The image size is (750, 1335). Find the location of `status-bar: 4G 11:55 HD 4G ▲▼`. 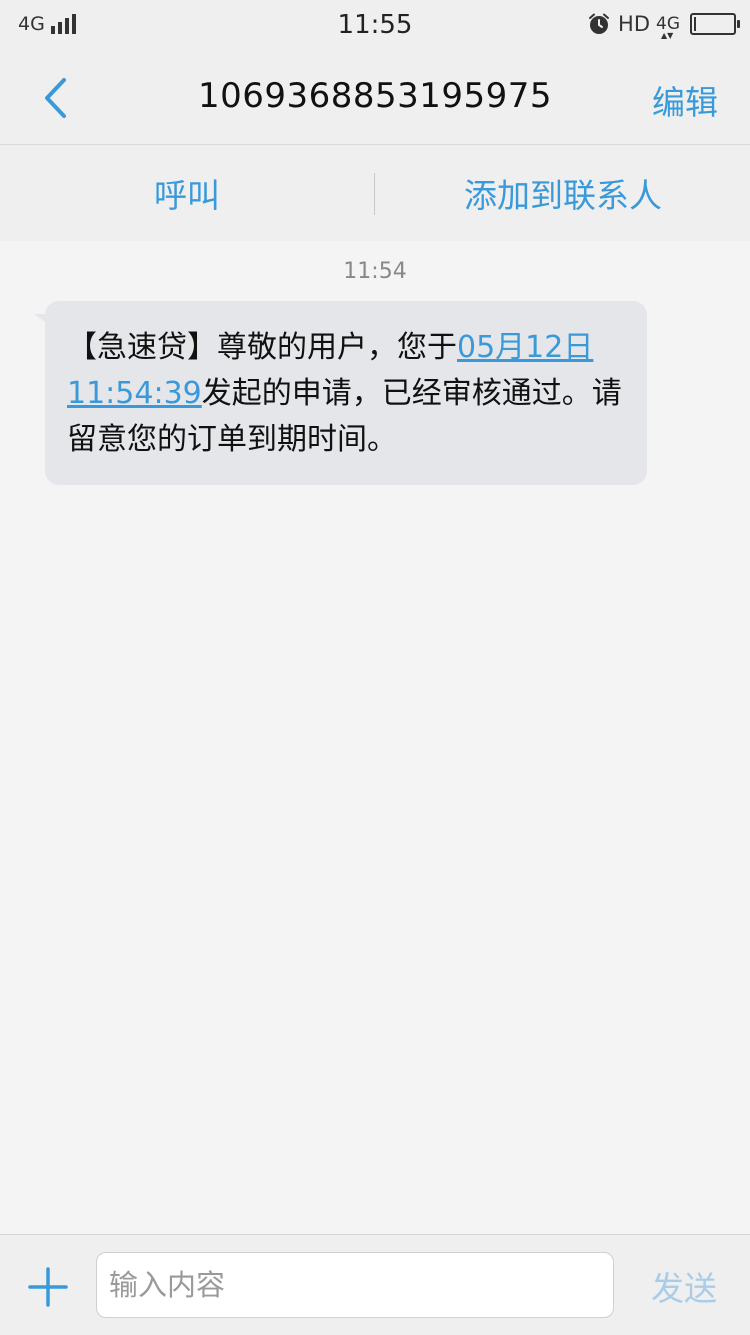

status-bar: 4G 11:55 HD 4G ▲▼ is located at coordinates (375, 26).